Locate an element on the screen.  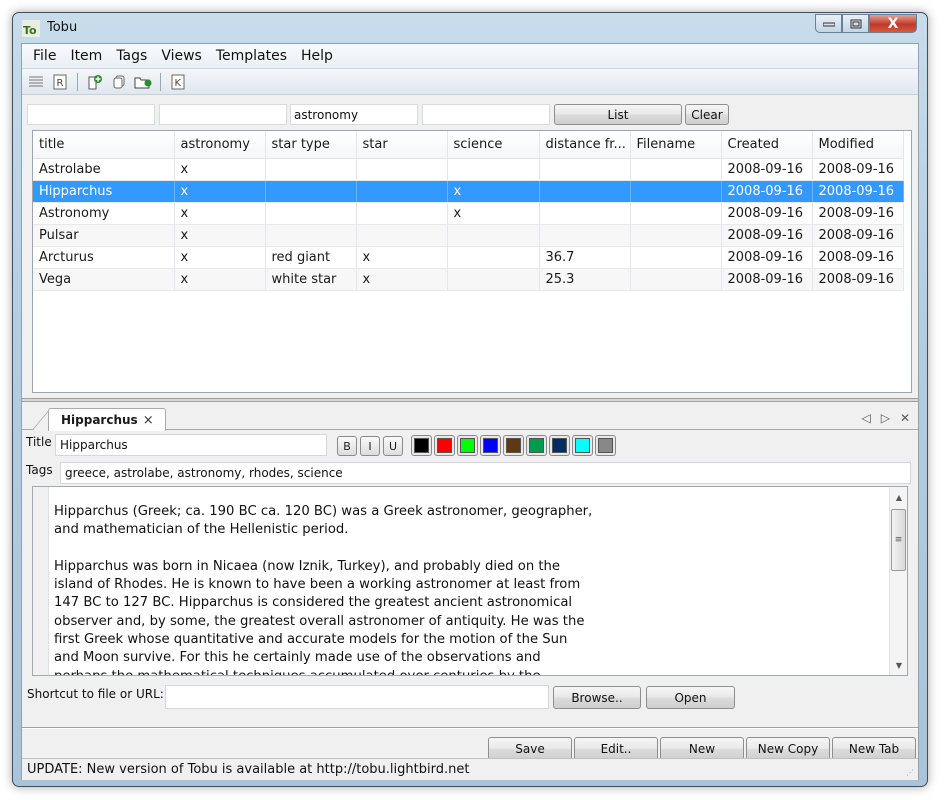
table-cell: Arcturus is located at coordinates (104, 257).